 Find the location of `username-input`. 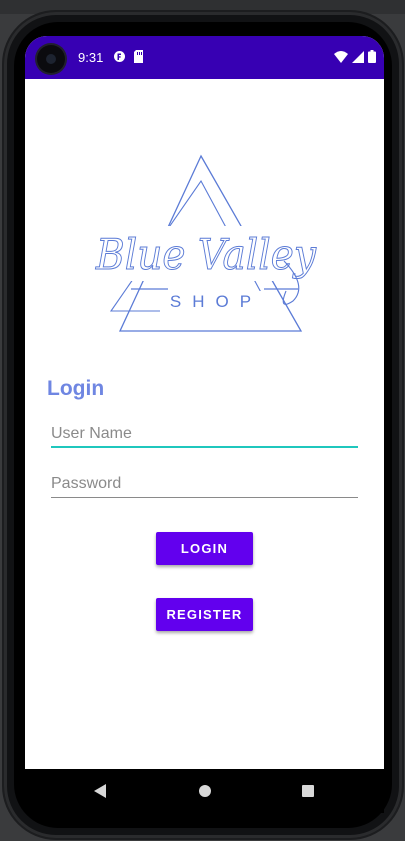

username-input is located at coordinates (204, 434).